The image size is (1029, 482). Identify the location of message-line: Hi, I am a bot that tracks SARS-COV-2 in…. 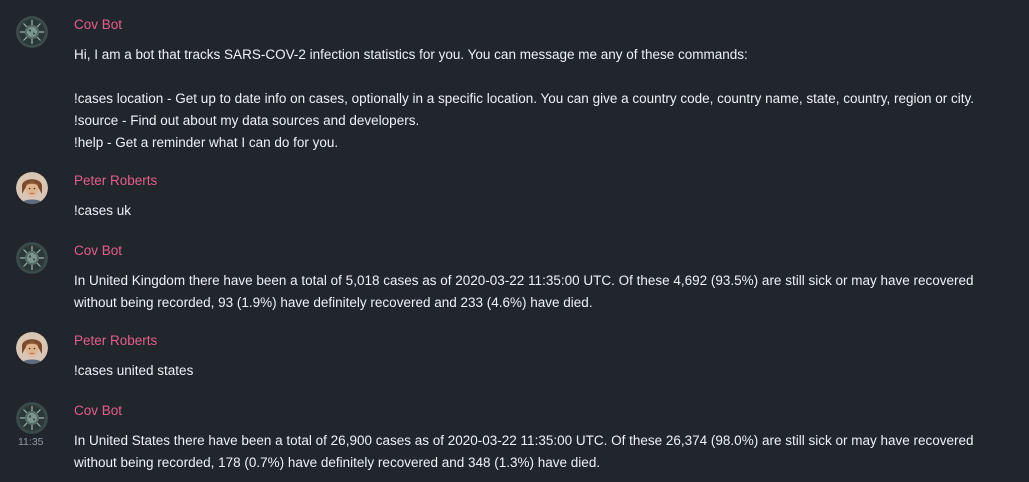
(411, 54).